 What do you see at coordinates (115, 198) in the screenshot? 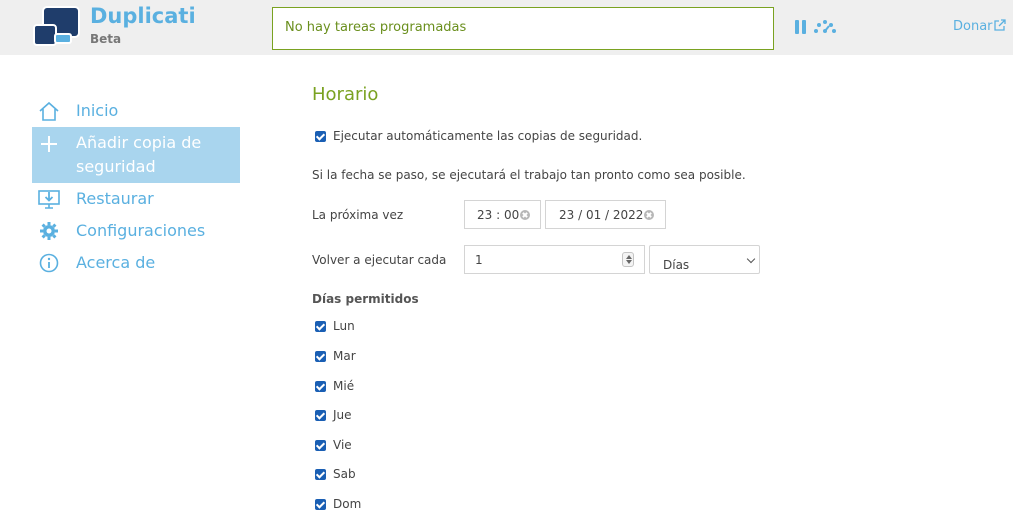
I see `sidebar-item-label: Restaurar` at bounding box center [115, 198].